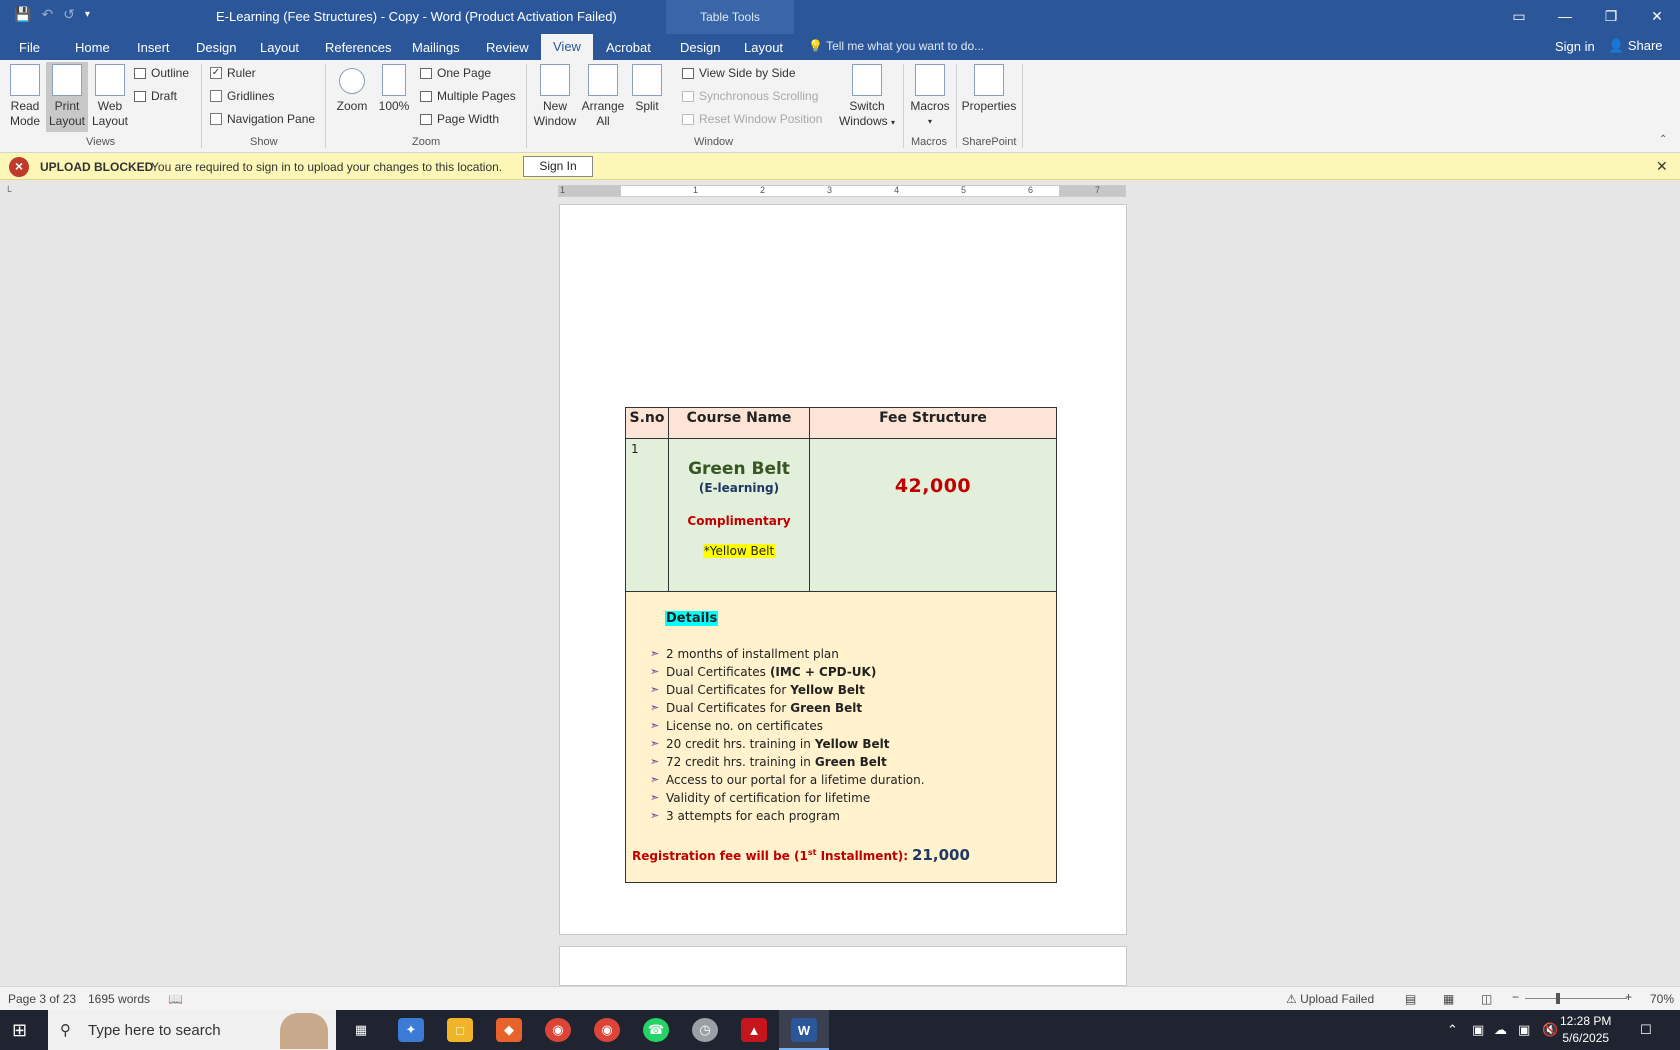 This screenshot has width=1680, height=1050. Describe the element at coordinates (1500, 1030) in the screenshot. I see `onedrive-icon: ☁` at that location.